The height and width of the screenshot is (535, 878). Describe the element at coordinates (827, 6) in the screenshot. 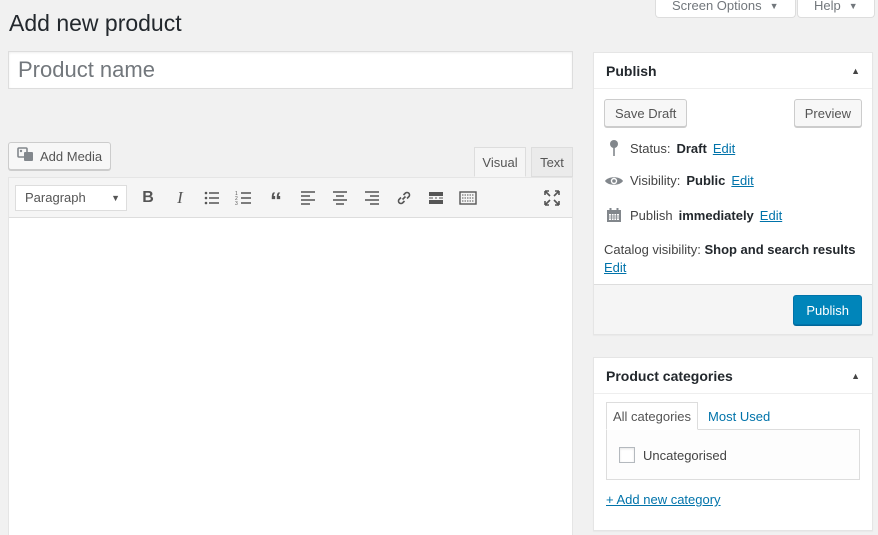

I see `help-label: Help` at that location.